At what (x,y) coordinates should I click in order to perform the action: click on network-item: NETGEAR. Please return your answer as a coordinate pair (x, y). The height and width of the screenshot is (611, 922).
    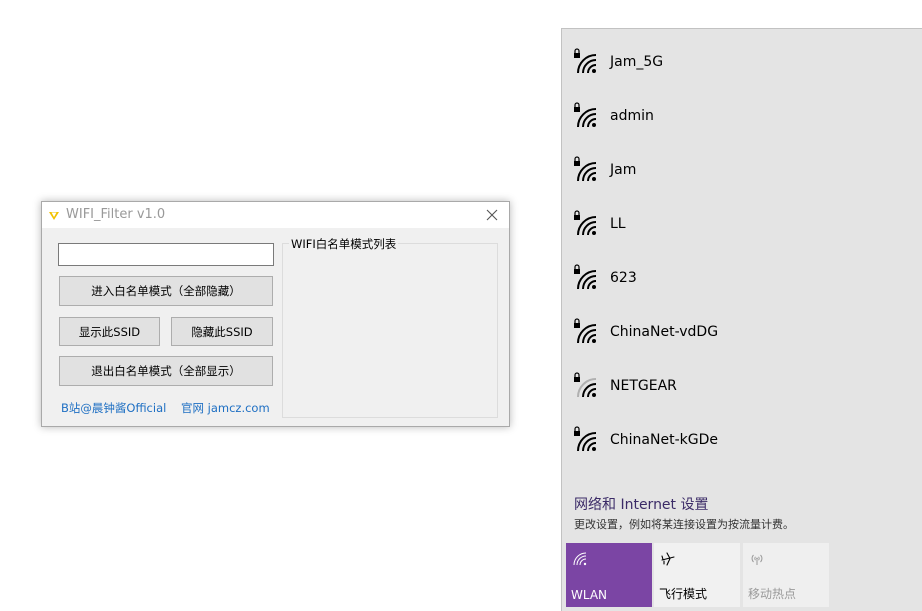
    Looking at the image, I should click on (742, 384).